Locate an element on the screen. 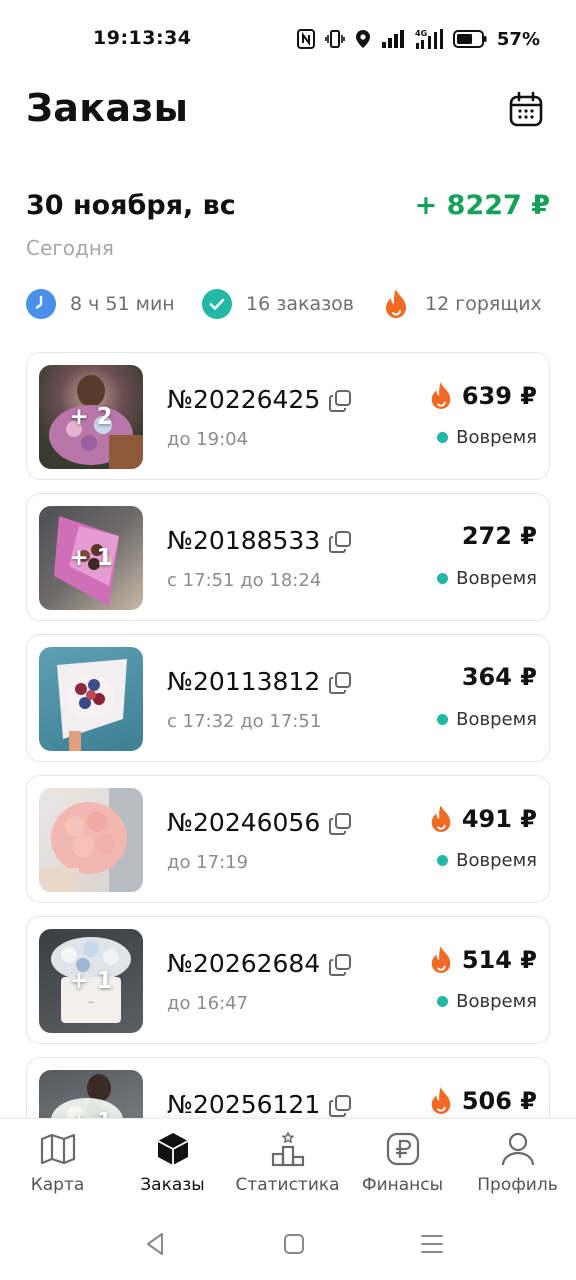 This screenshot has width=576, height=1280. box-icon is located at coordinates (173, 1149).